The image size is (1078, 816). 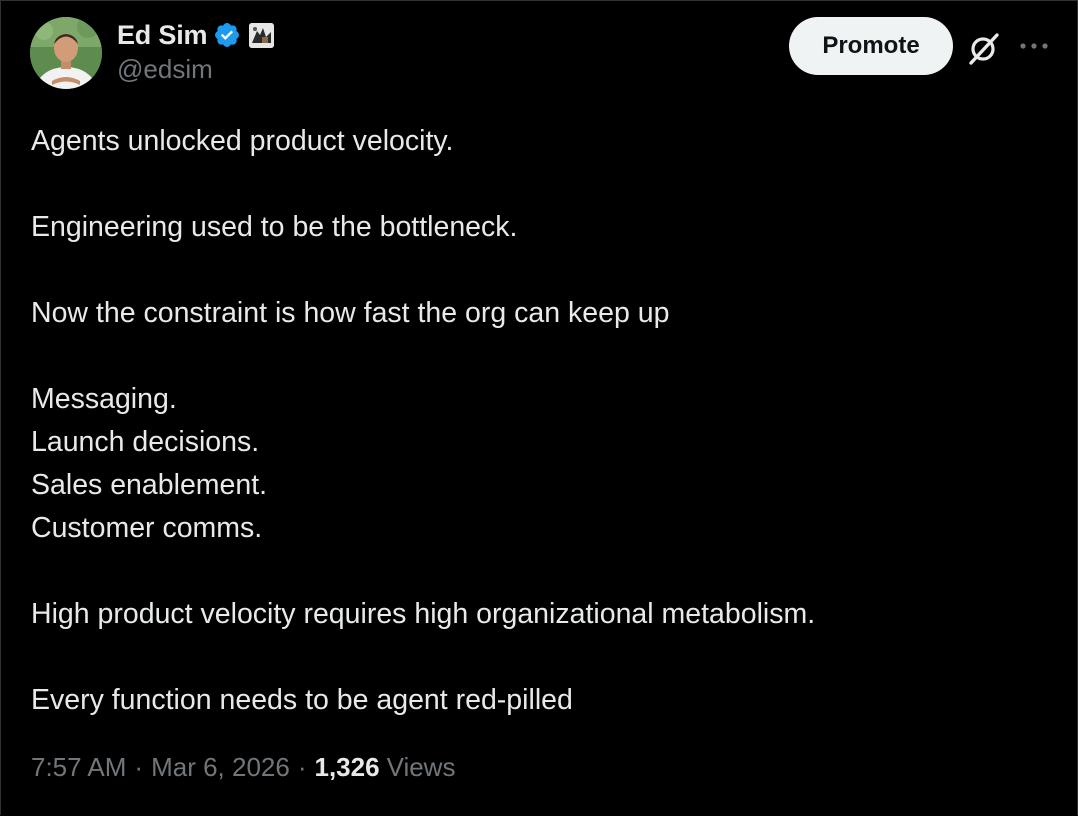 I want to click on tweet-line: Launch decisions., so click(x=145, y=442).